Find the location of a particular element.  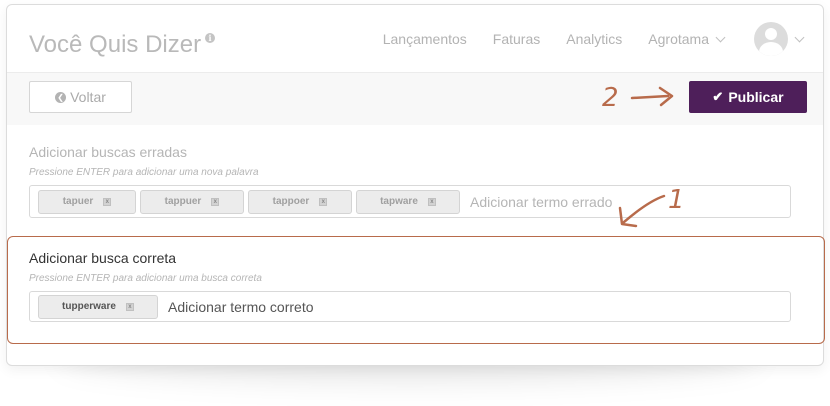

annotation-arrow-two: 2 is located at coordinates (638, 98).